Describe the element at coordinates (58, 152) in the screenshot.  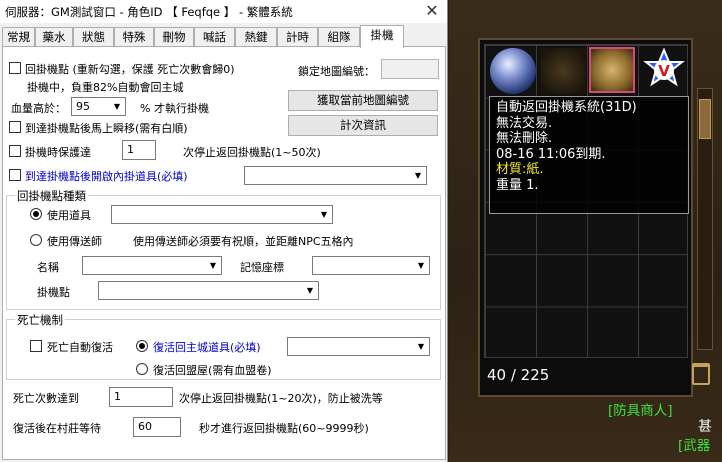
I see `protect-label: 掛機時保護達` at that location.